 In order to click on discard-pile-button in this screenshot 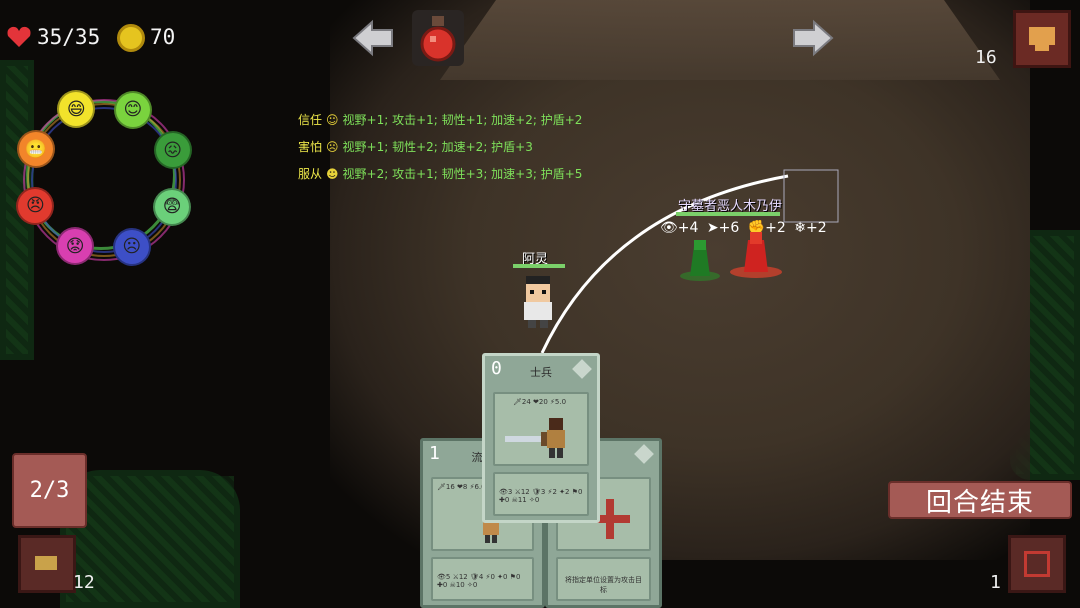, I will do `click(1037, 564)`.